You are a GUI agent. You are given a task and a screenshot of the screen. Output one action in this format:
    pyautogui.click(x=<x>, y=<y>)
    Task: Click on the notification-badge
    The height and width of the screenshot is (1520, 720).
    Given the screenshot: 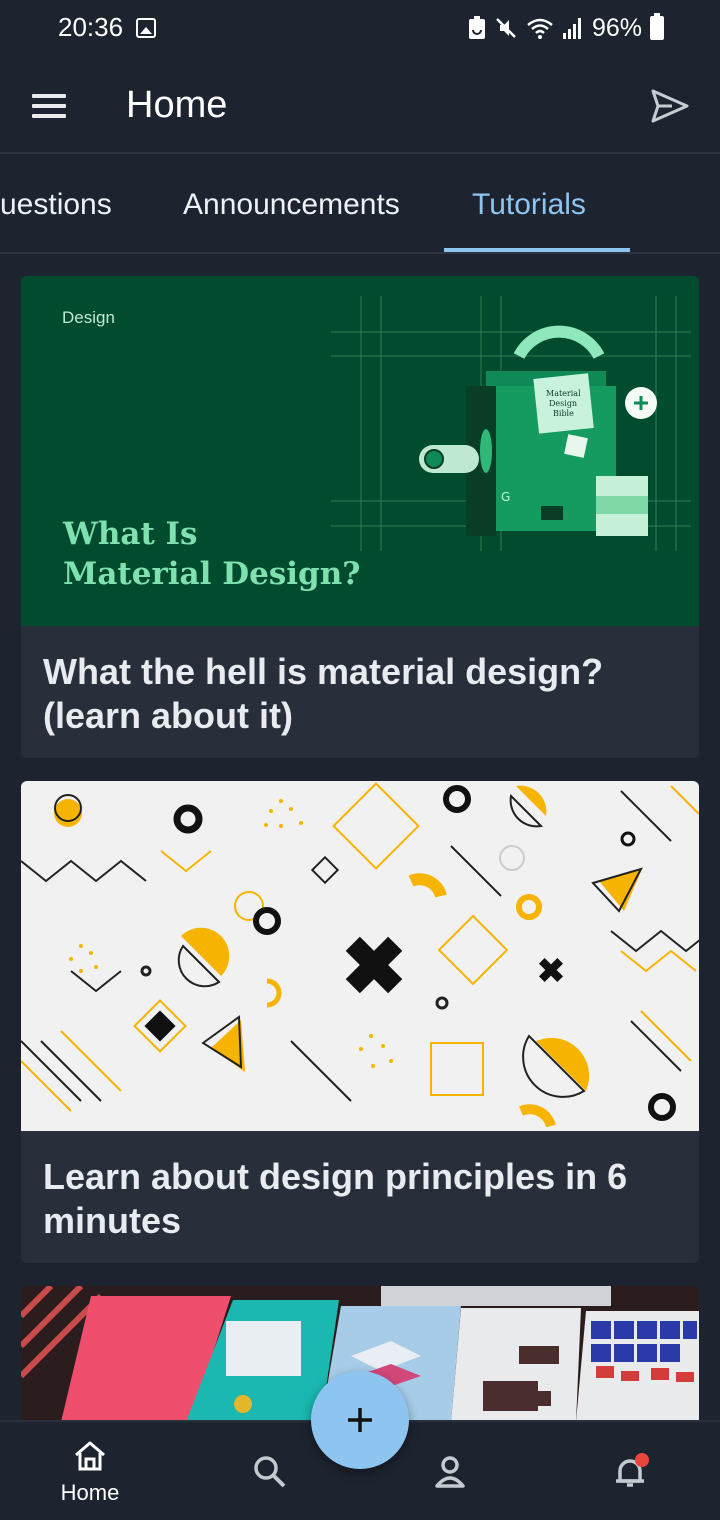 What is the action you would take?
    pyautogui.click(x=642, y=1460)
    